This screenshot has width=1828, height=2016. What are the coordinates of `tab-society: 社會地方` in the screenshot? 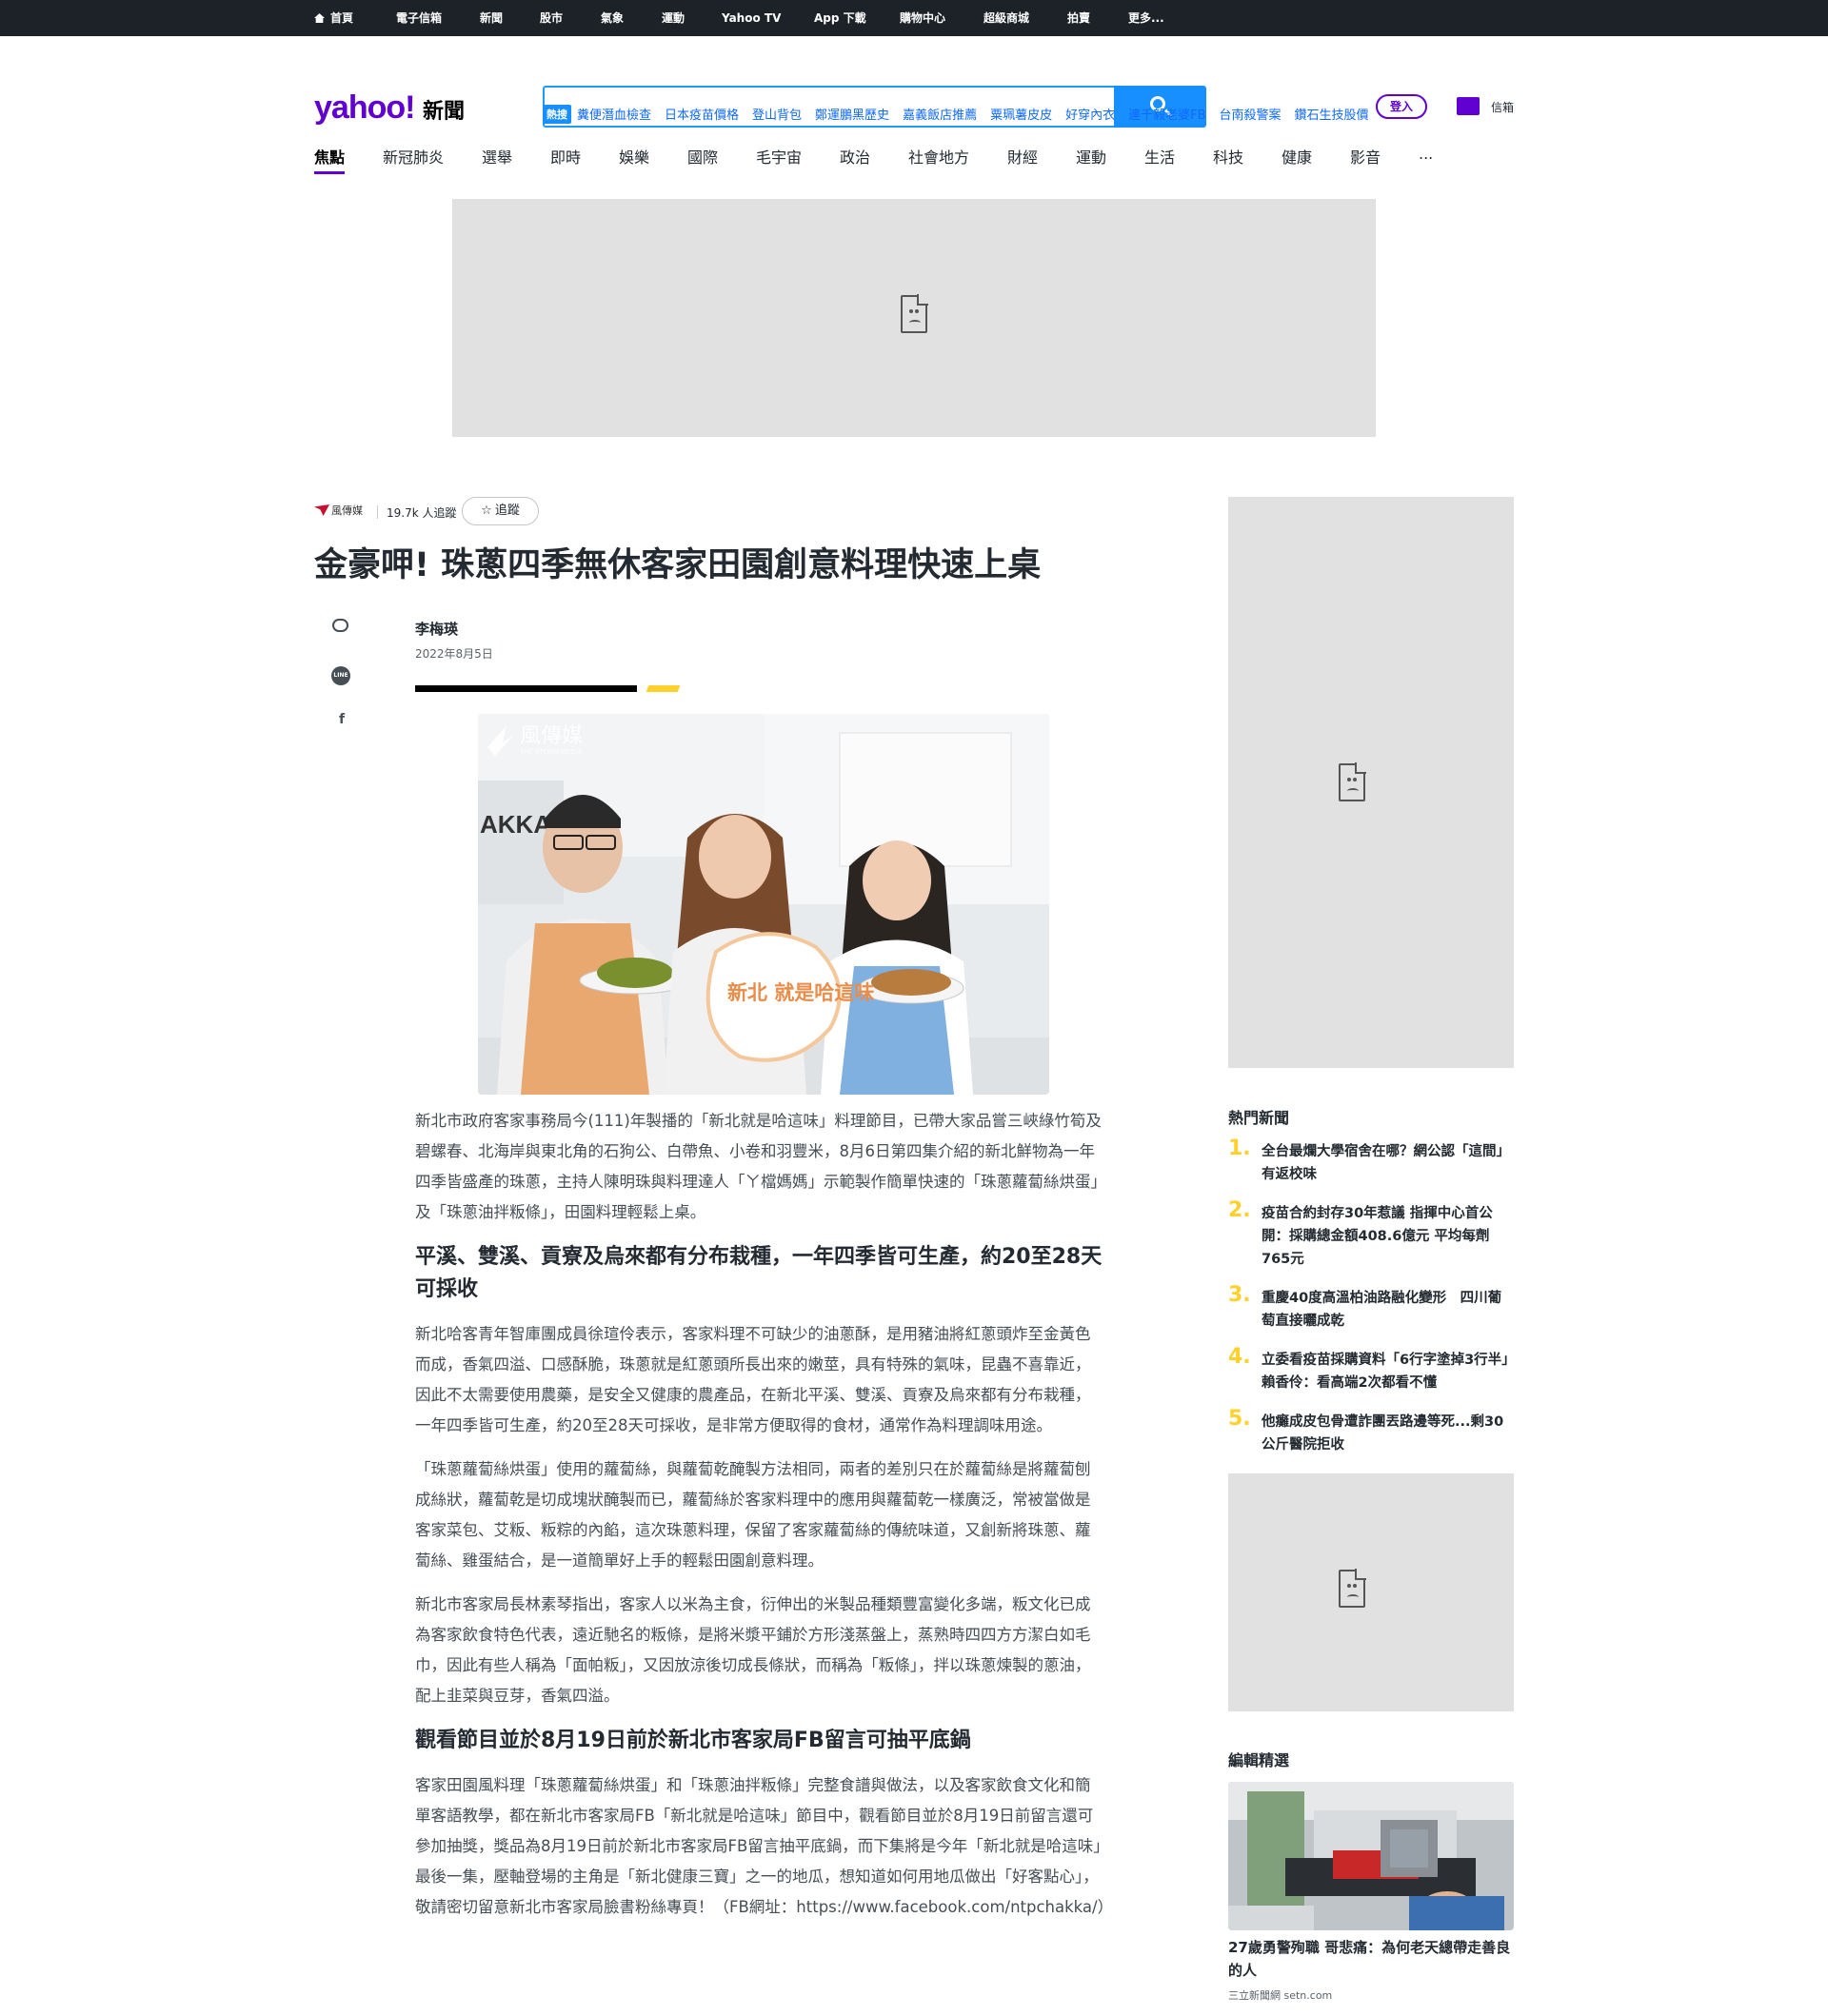 It's located at (938, 160).